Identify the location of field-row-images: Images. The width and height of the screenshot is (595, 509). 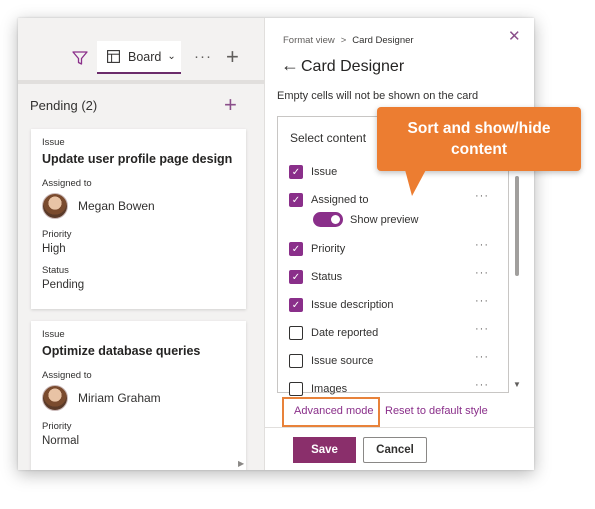
(389, 389).